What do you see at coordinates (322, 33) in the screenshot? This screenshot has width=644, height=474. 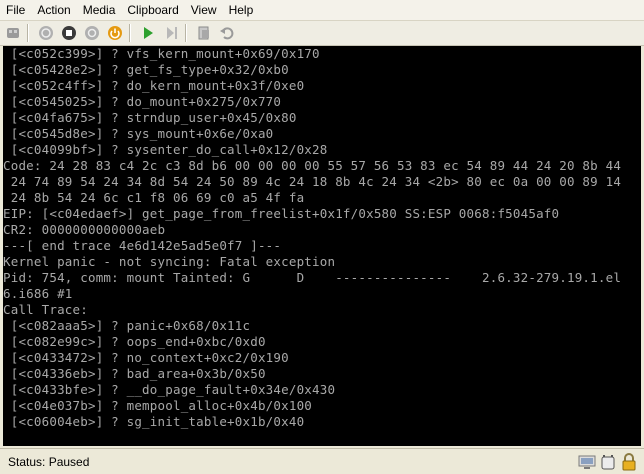 I see `toolbar` at bounding box center [322, 33].